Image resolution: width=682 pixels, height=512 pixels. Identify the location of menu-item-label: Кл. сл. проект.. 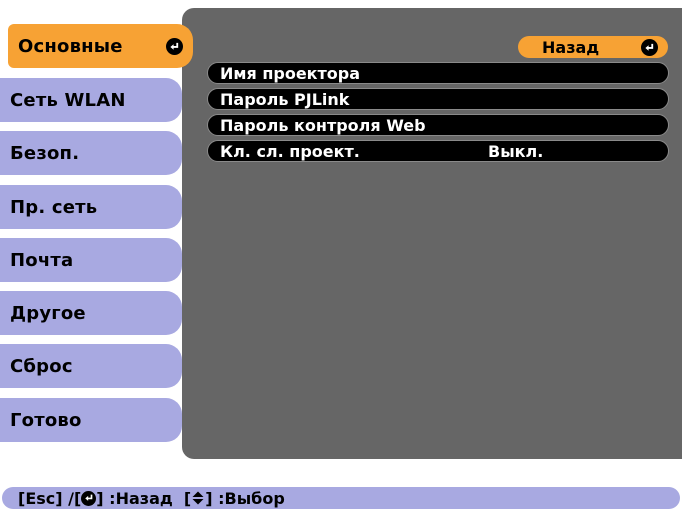
(290, 151).